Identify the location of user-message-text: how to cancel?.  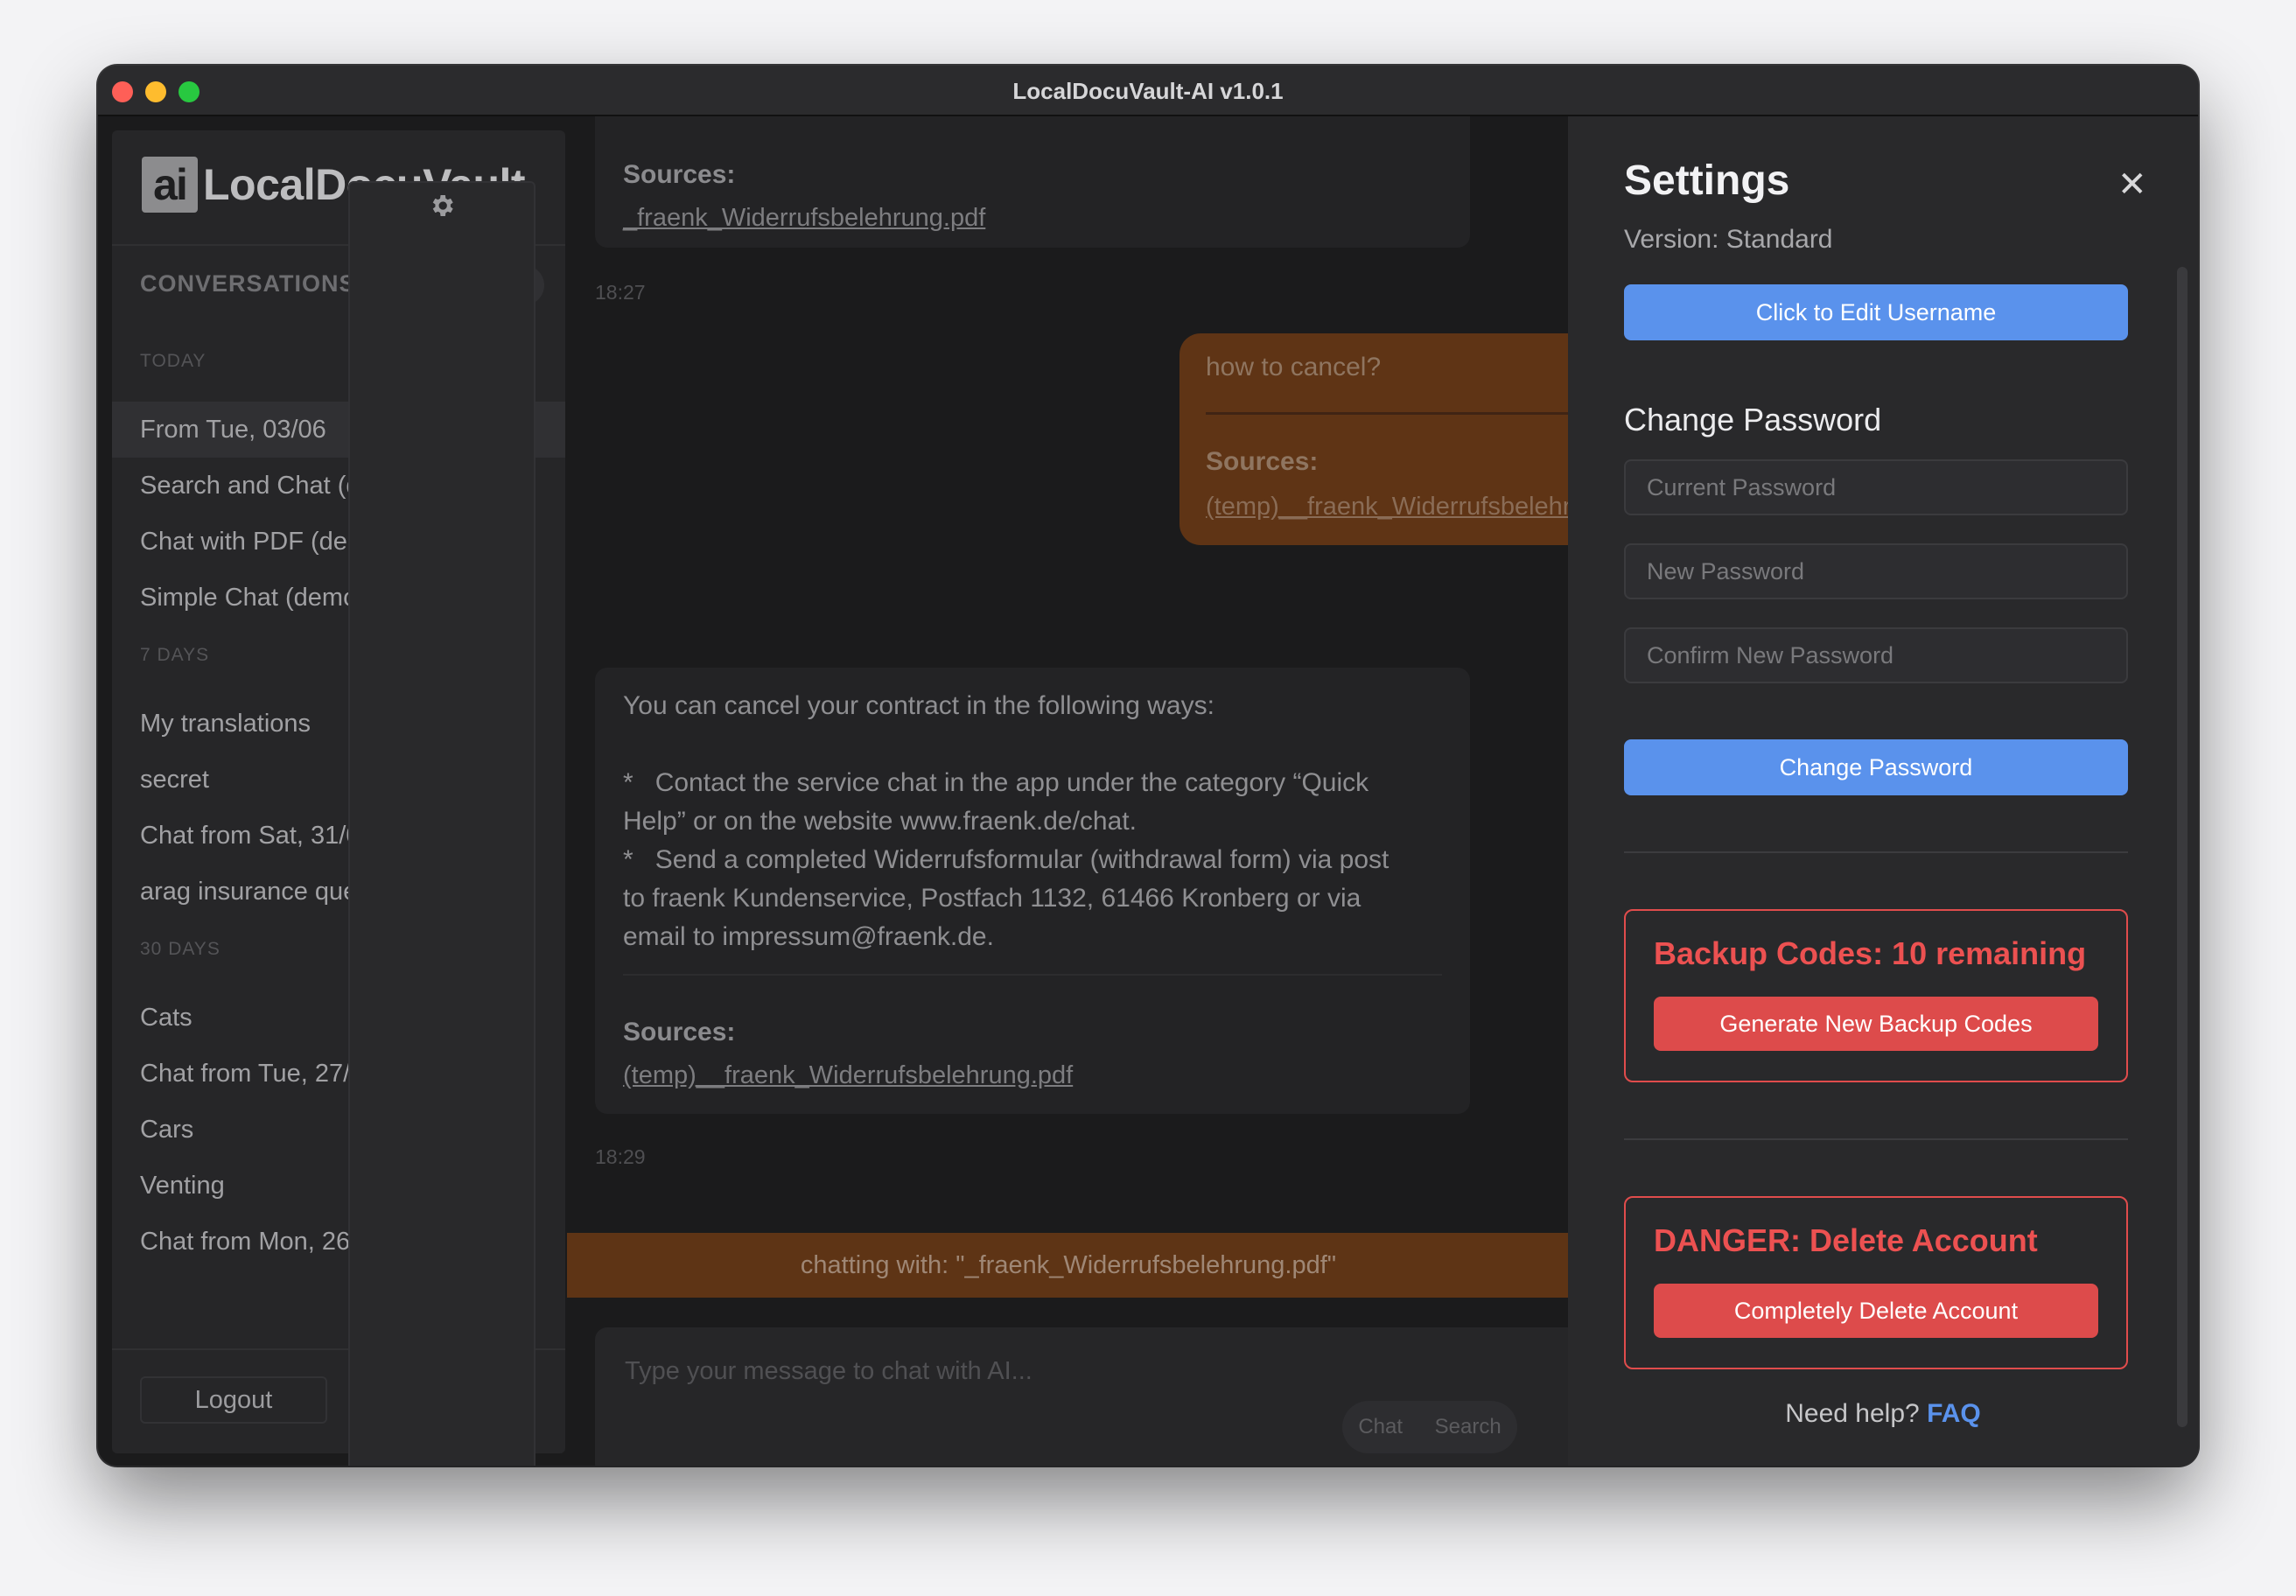
(1294, 367).